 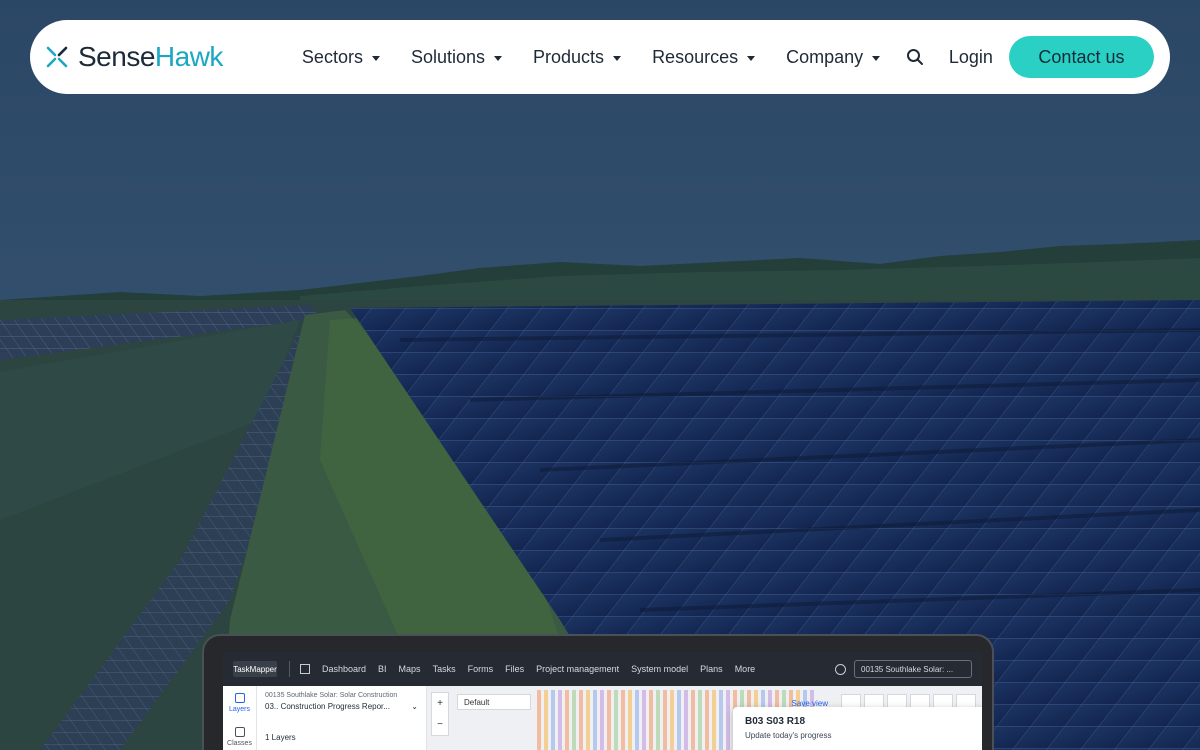 I want to click on gear-icon, so click(x=840, y=669).